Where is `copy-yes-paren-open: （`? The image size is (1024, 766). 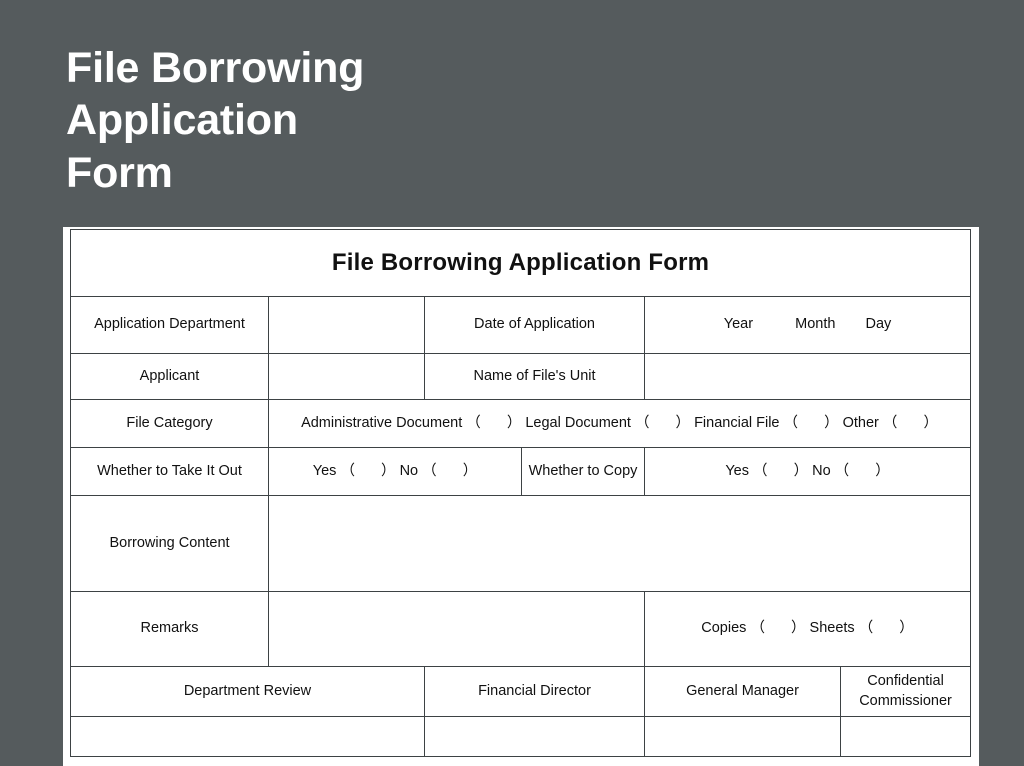 copy-yes-paren-open: （ is located at coordinates (760, 470).